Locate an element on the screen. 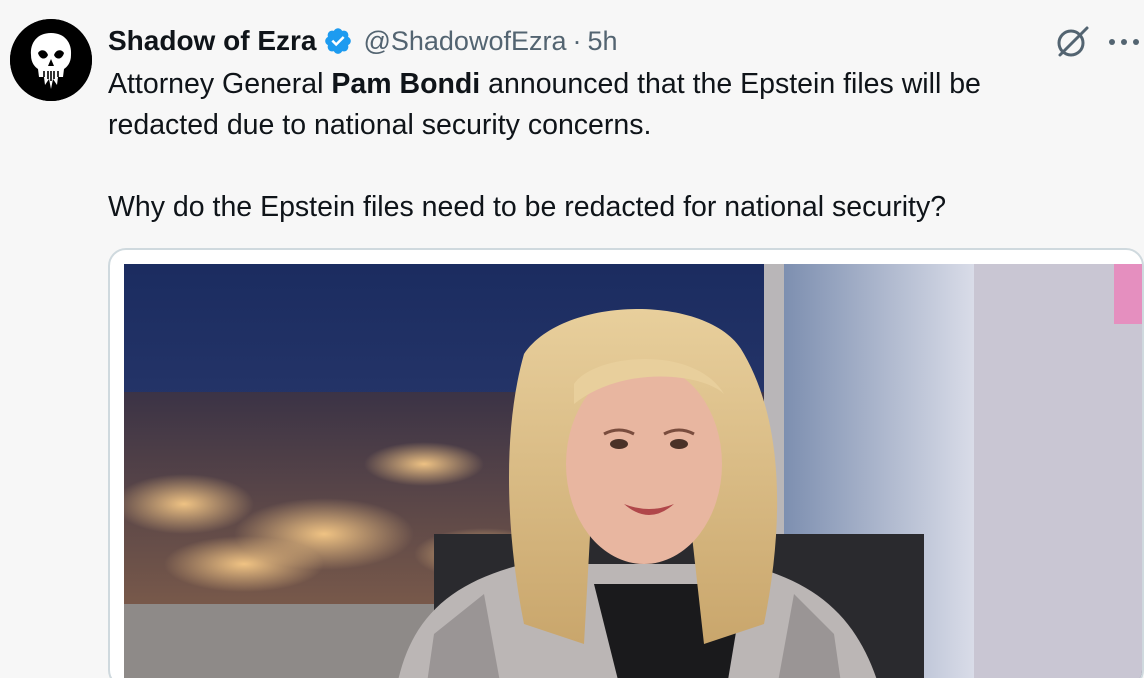 The width and height of the screenshot is (1144, 678). tweet-text-bold-name: Pam Bondi is located at coordinates (406, 84).